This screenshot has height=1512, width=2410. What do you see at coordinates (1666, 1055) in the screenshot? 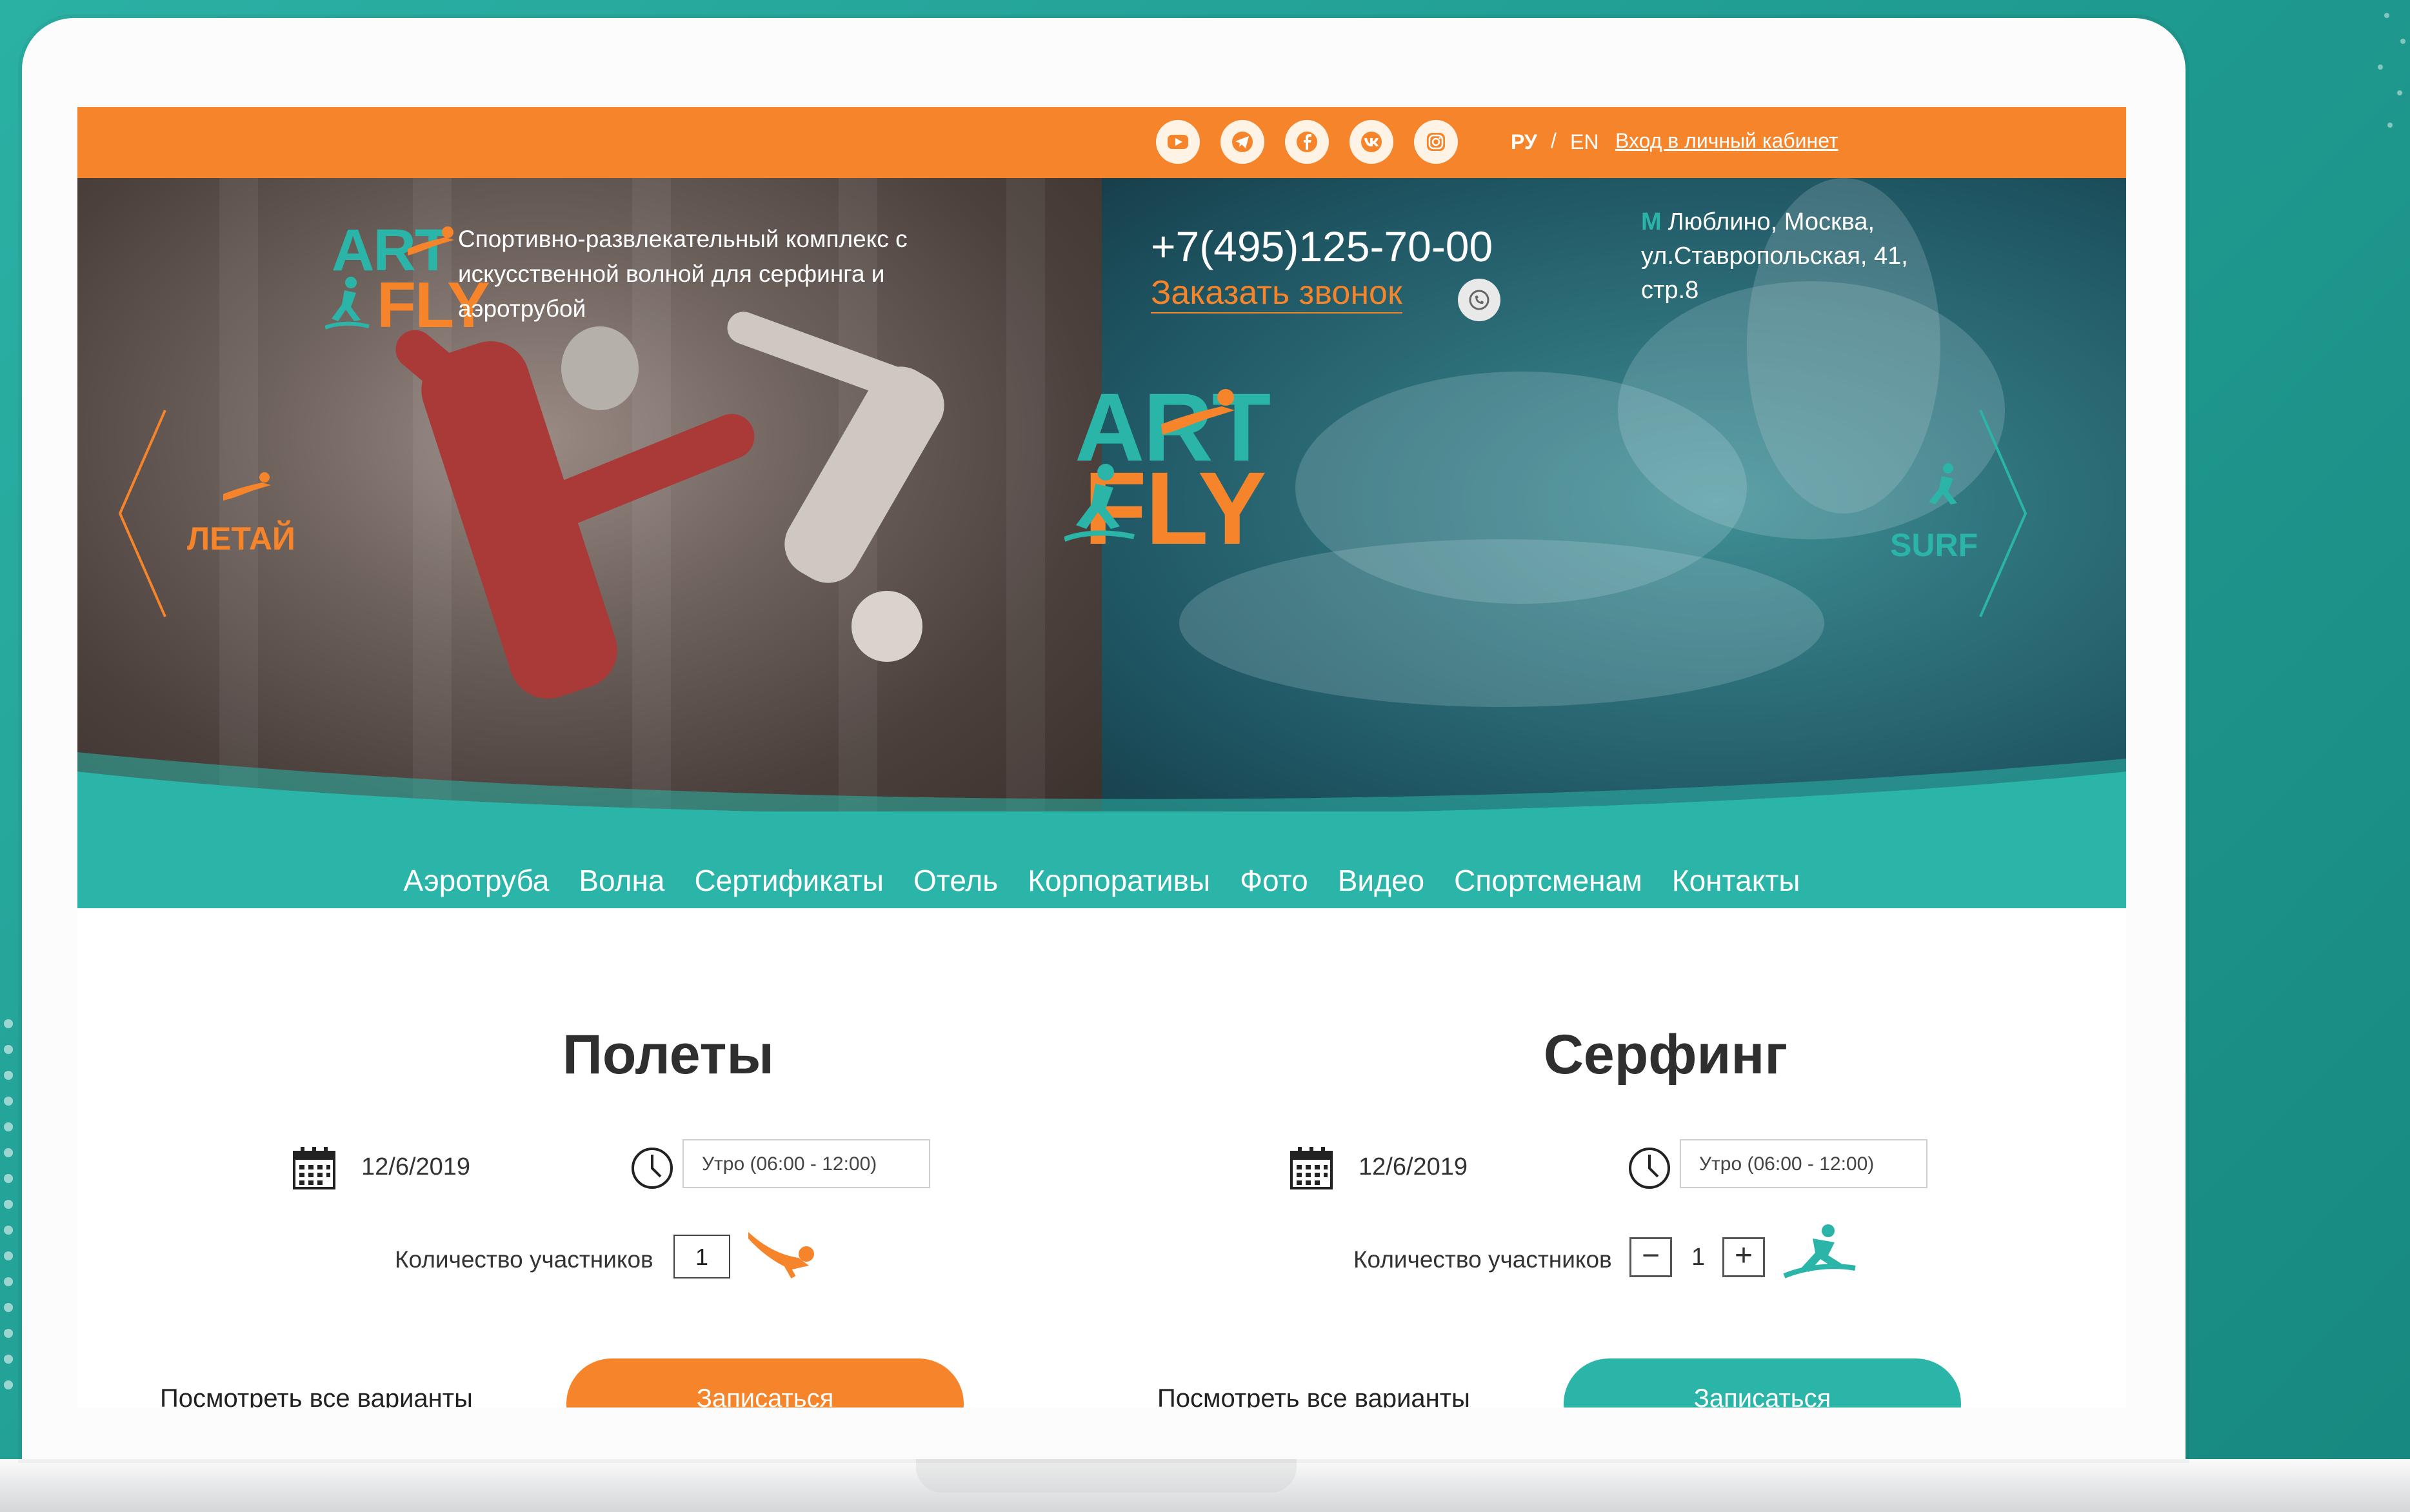
I see `surfing-title: Серфинг` at bounding box center [1666, 1055].